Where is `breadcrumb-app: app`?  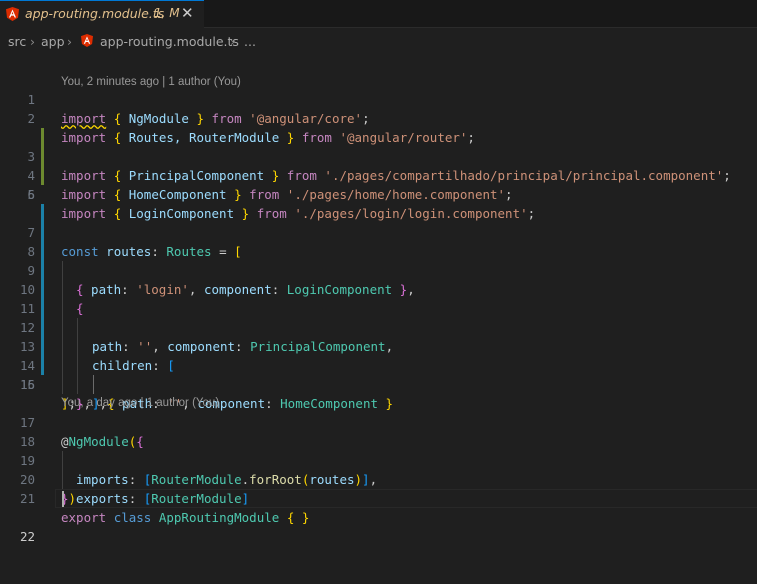 breadcrumb-app: app is located at coordinates (53, 41).